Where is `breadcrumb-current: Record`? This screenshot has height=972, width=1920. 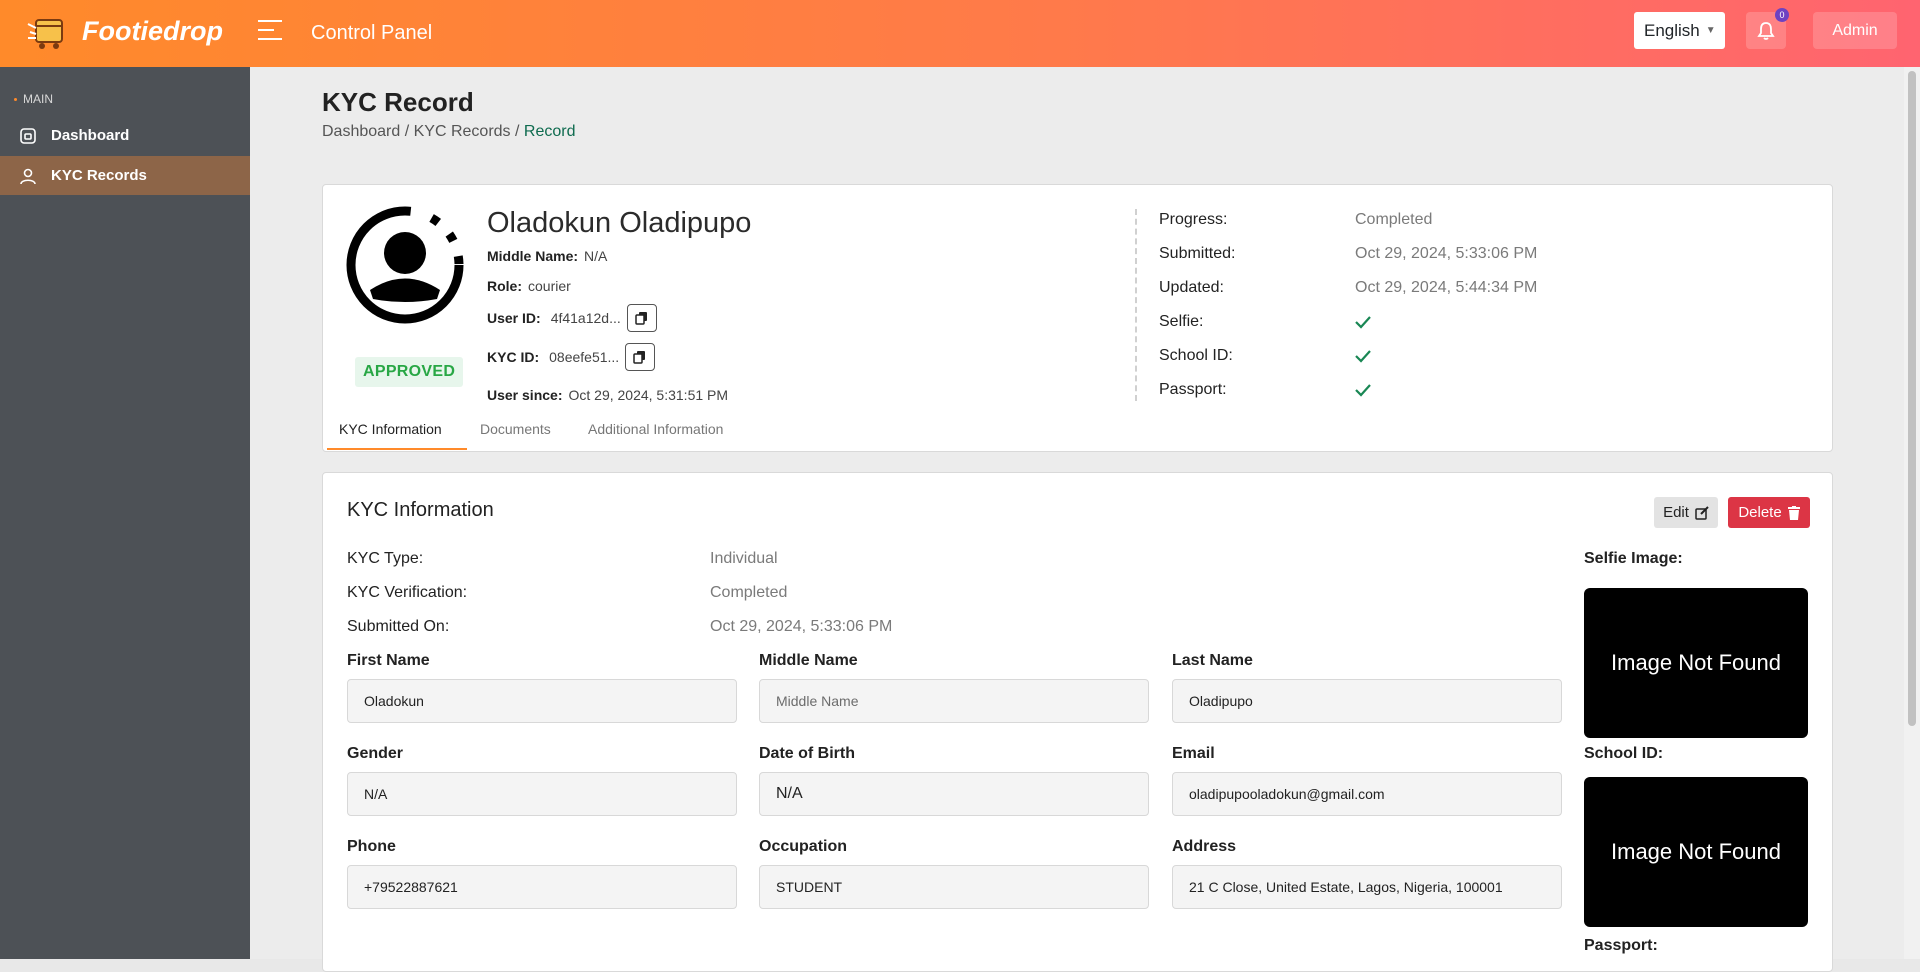 breadcrumb-current: Record is located at coordinates (549, 131).